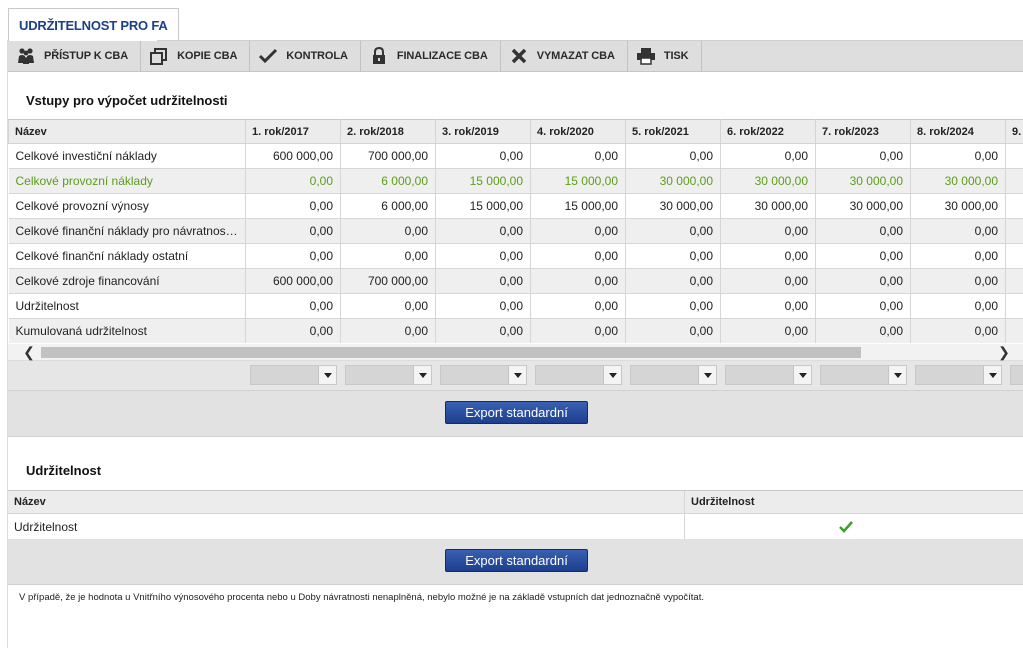  Describe the element at coordinates (93, 25) in the screenshot. I see `tab-udrzitelnost-pro-fa: UDRŽITELNOST PRO FA` at that location.